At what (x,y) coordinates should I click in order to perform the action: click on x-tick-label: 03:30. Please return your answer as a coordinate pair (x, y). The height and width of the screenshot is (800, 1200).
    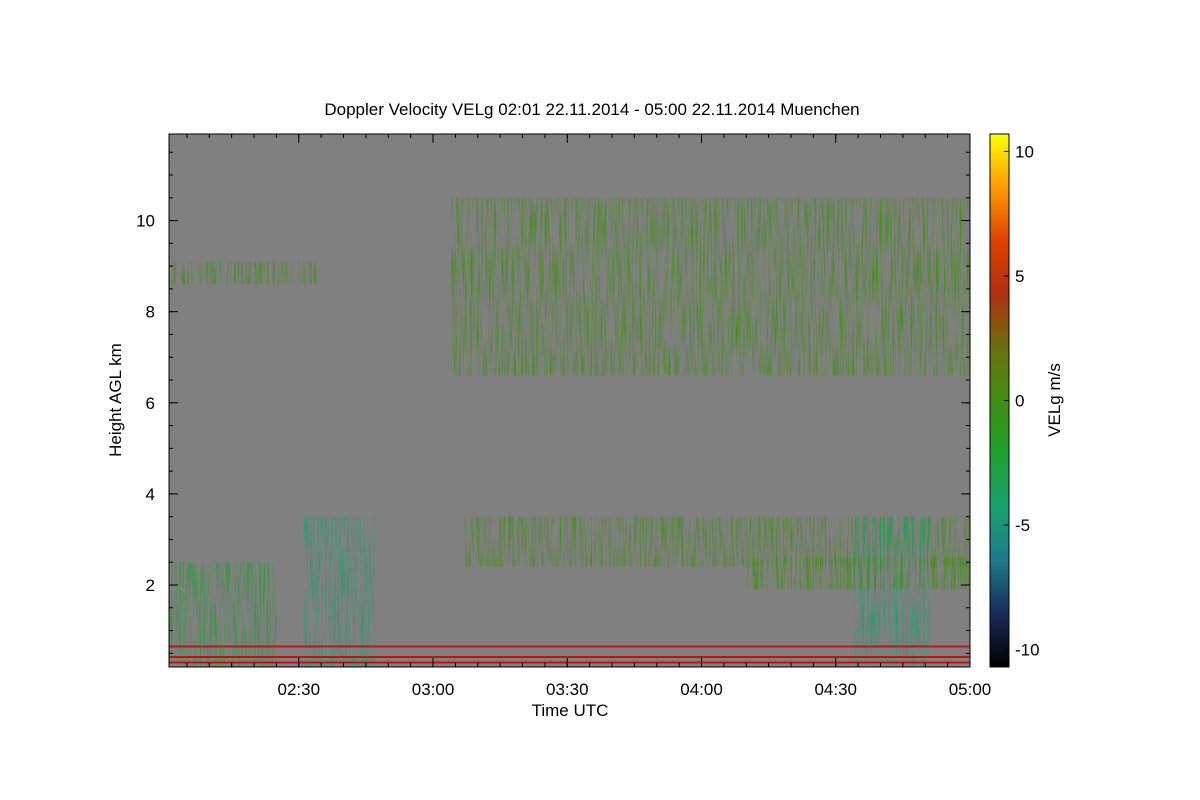
    Looking at the image, I should click on (567, 689).